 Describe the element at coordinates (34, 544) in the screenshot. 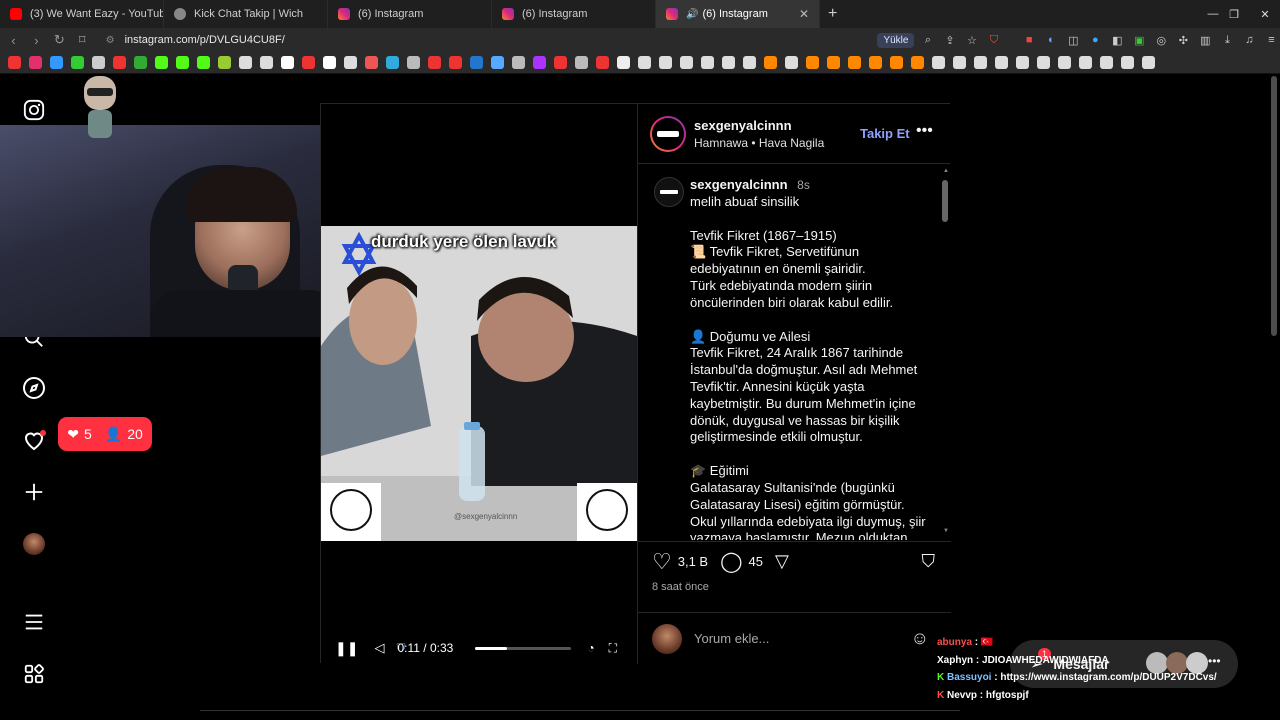

I see `profile-avatar` at that location.